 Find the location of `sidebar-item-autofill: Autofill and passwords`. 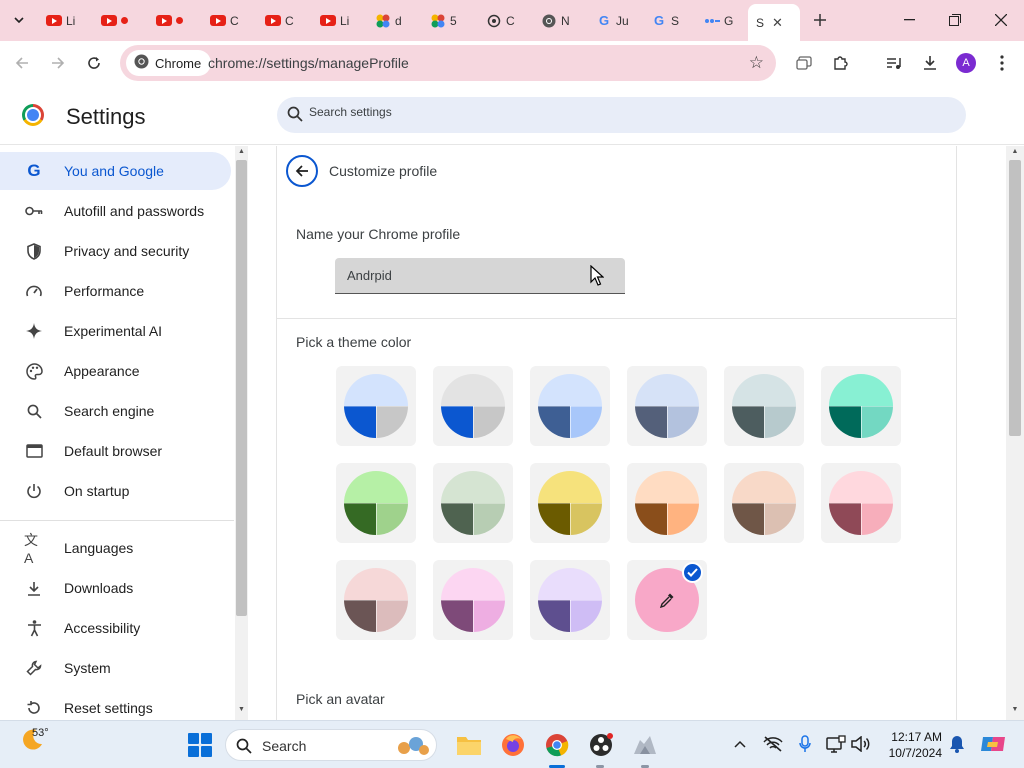

sidebar-item-autofill: Autofill and passwords is located at coordinates (115, 211).